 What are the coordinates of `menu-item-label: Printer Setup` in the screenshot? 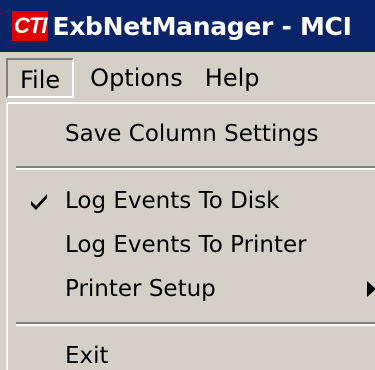 It's located at (140, 289).